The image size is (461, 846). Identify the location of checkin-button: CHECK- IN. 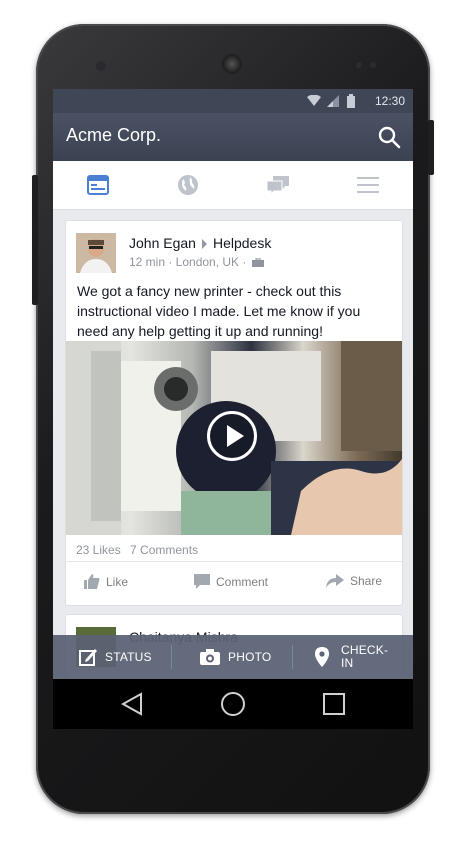
(351, 657).